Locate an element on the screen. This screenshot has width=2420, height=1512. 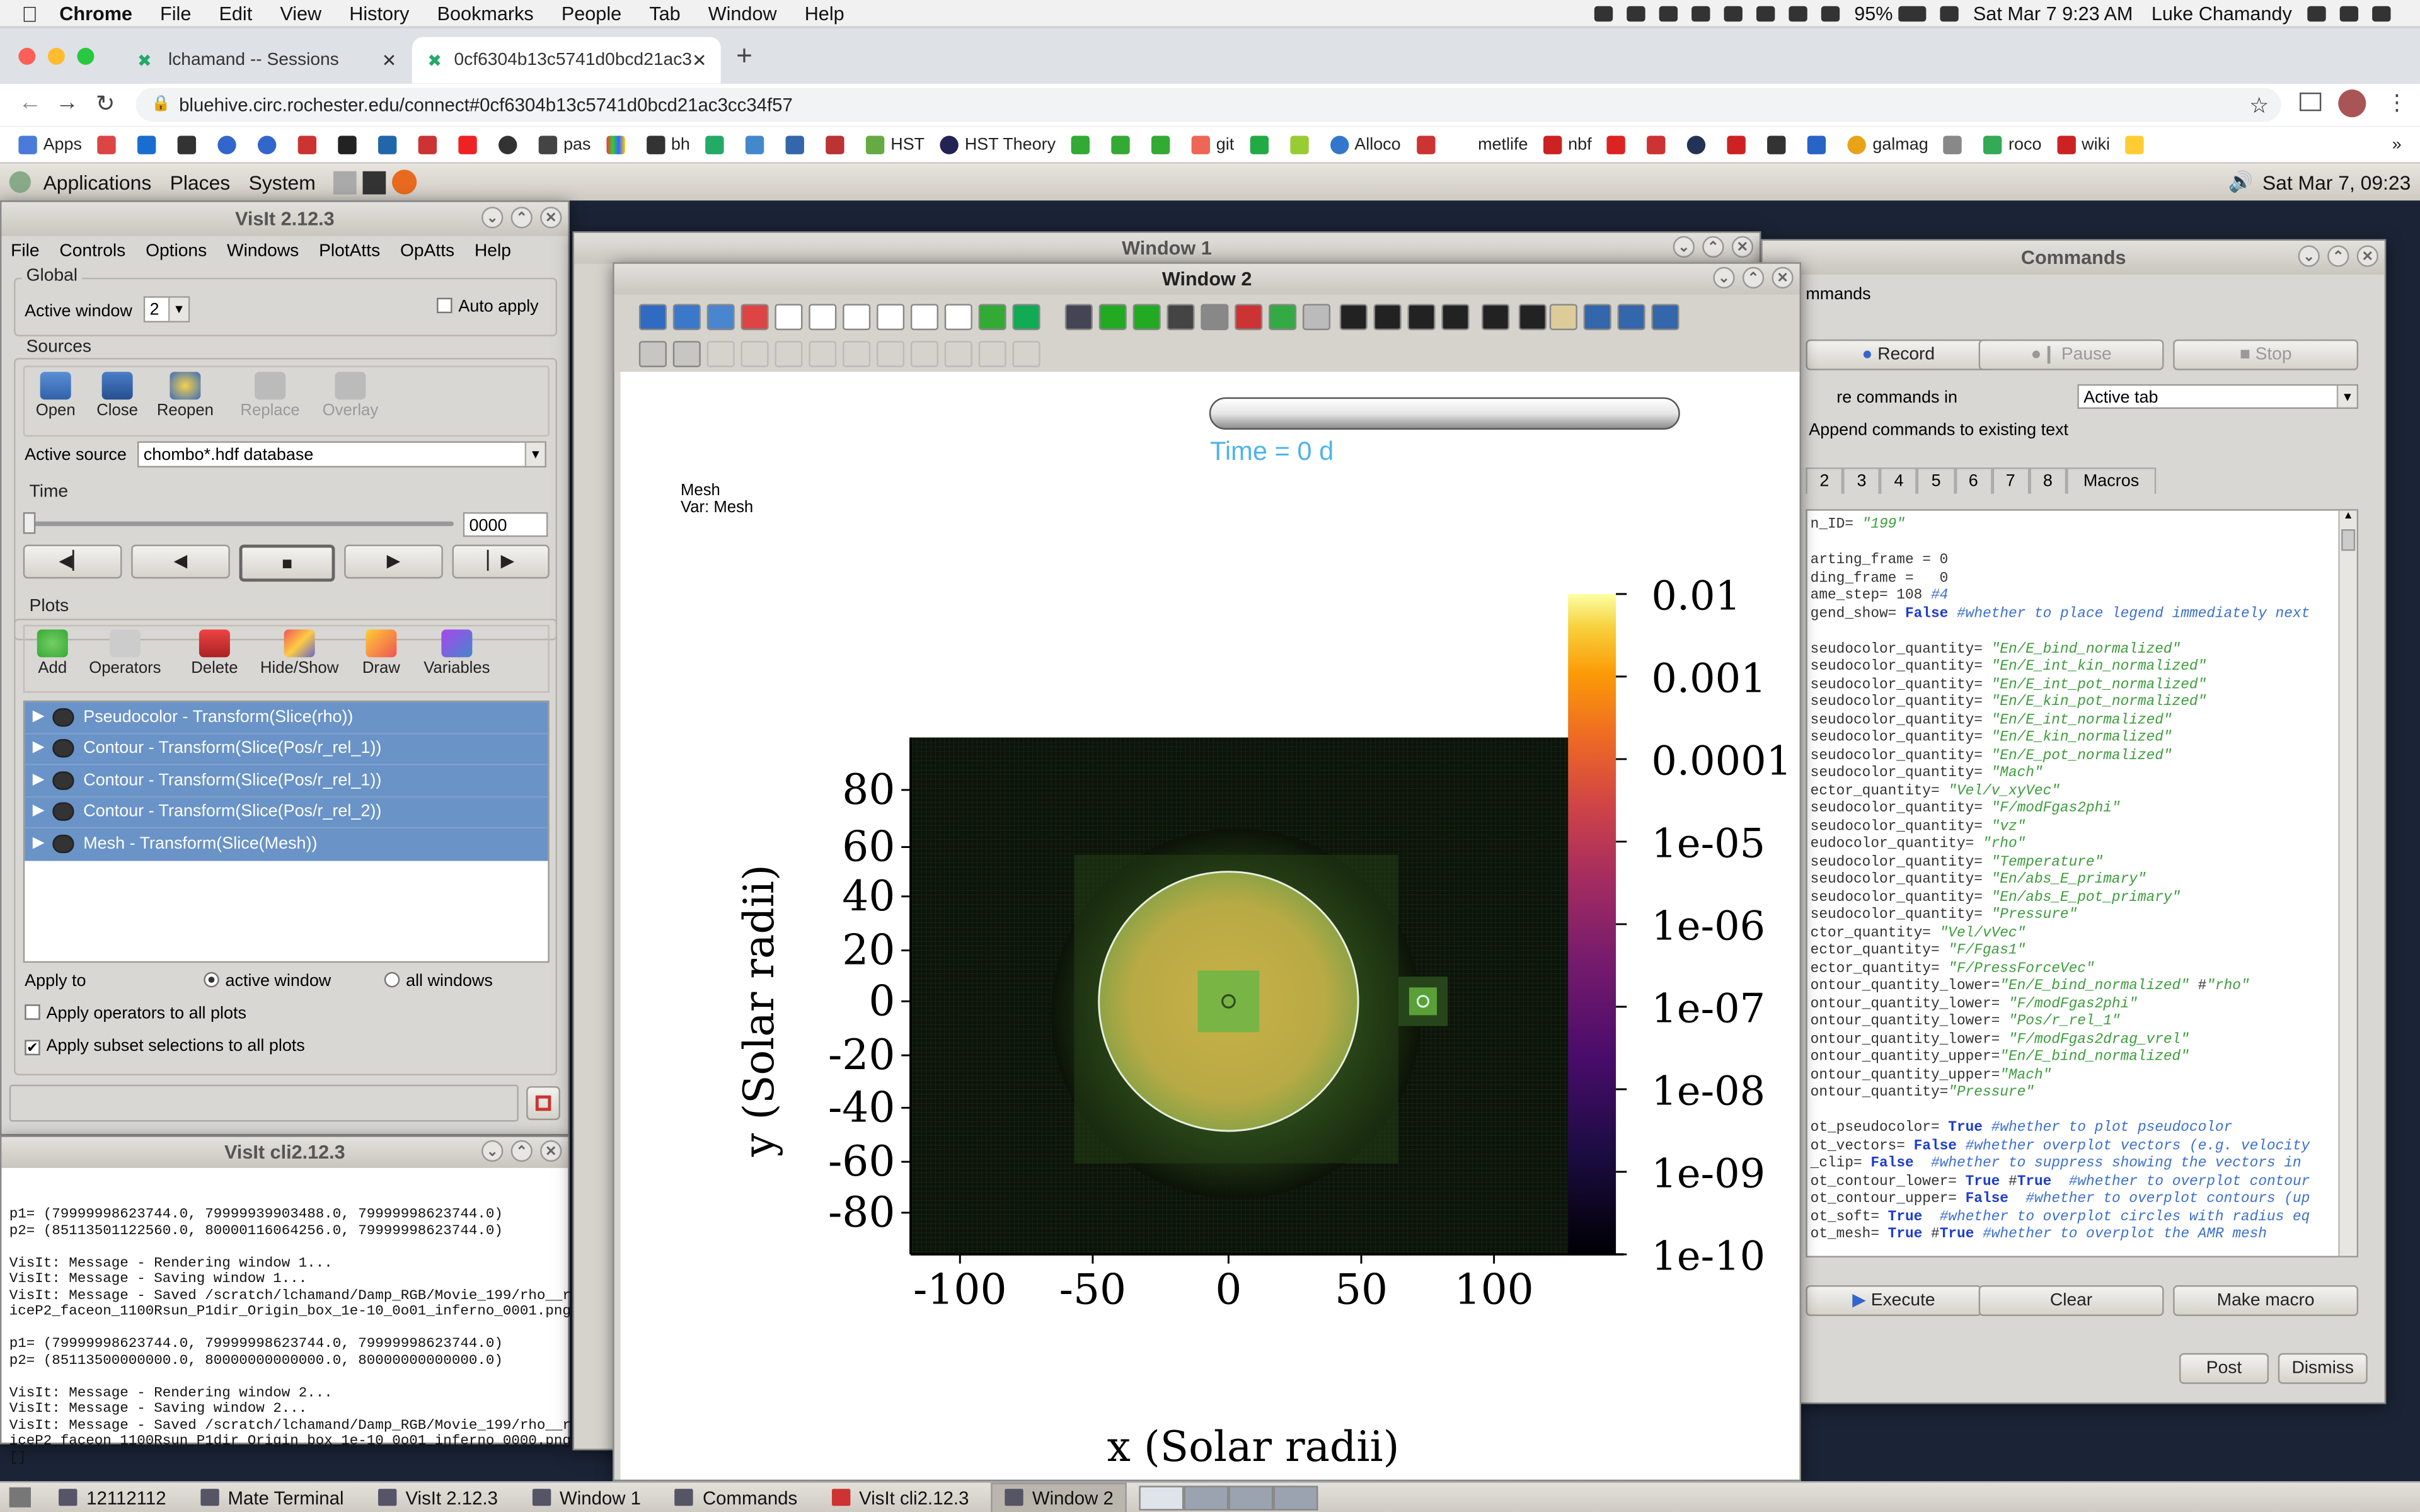
time-slider-handle is located at coordinates (30, 523).